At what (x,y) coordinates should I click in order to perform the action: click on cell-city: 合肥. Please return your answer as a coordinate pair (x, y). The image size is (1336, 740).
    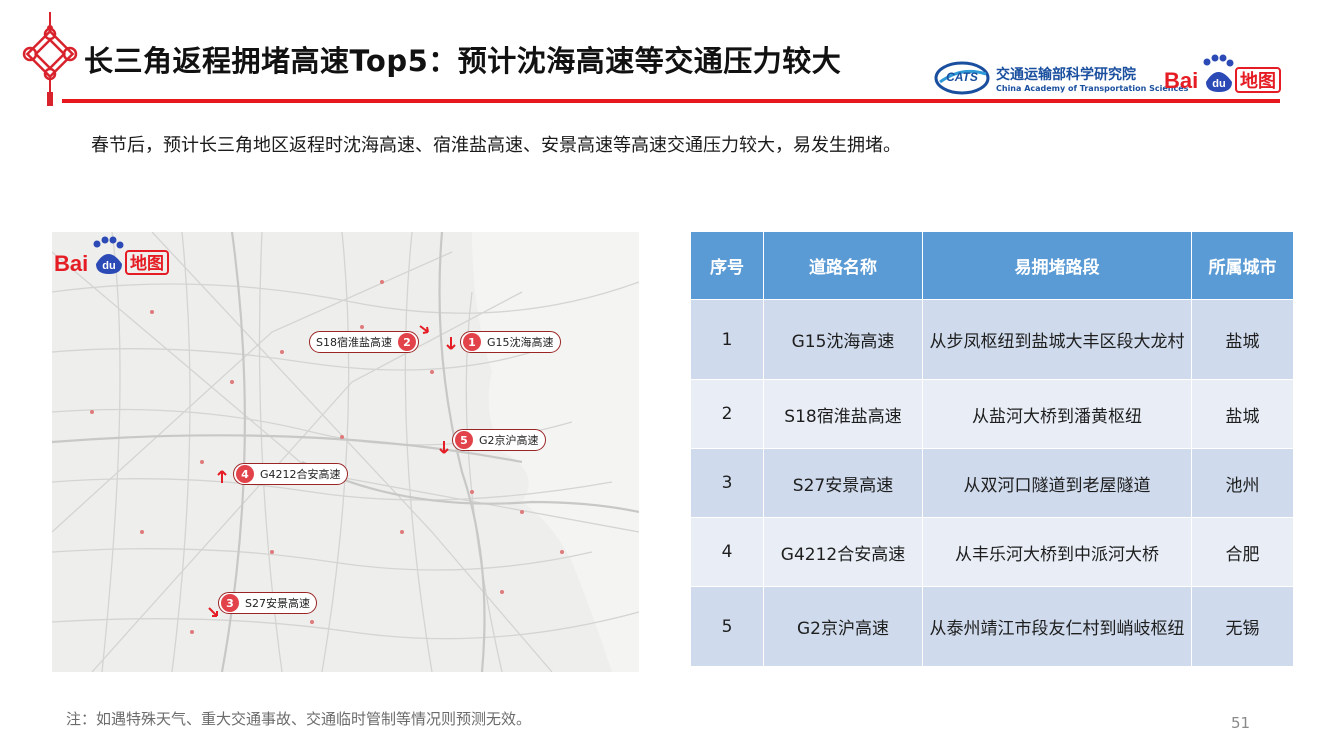
    Looking at the image, I should click on (1242, 552).